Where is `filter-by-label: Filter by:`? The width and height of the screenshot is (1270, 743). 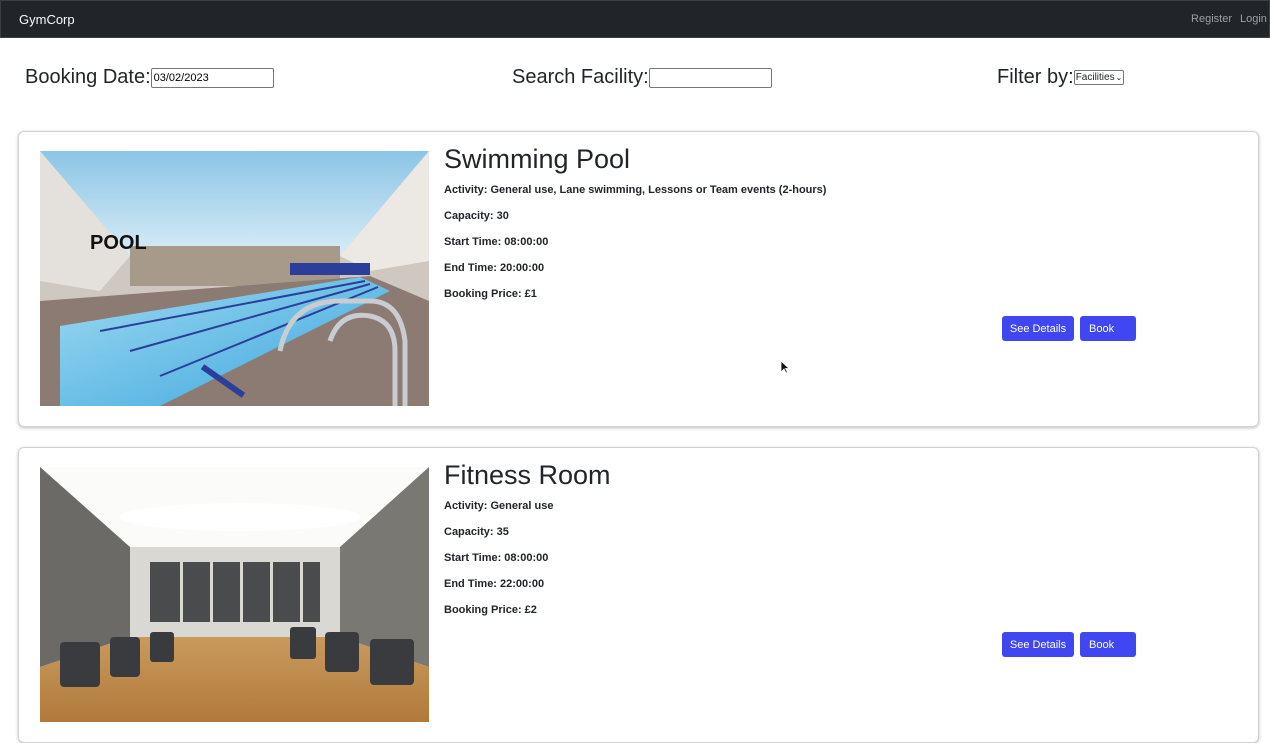
filter-by-label: Filter by: is located at coordinates (1035, 77).